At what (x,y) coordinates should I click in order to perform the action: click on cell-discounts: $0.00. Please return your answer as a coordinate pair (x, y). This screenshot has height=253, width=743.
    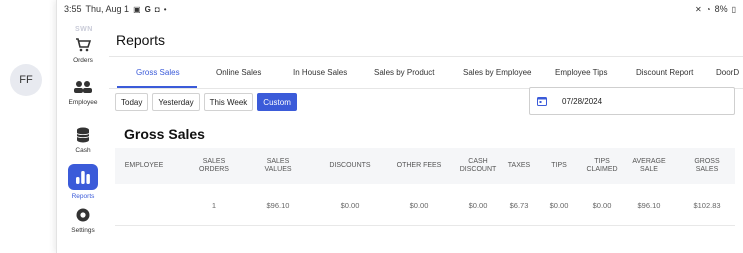
    Looking at the image, I should click on (350, 205).